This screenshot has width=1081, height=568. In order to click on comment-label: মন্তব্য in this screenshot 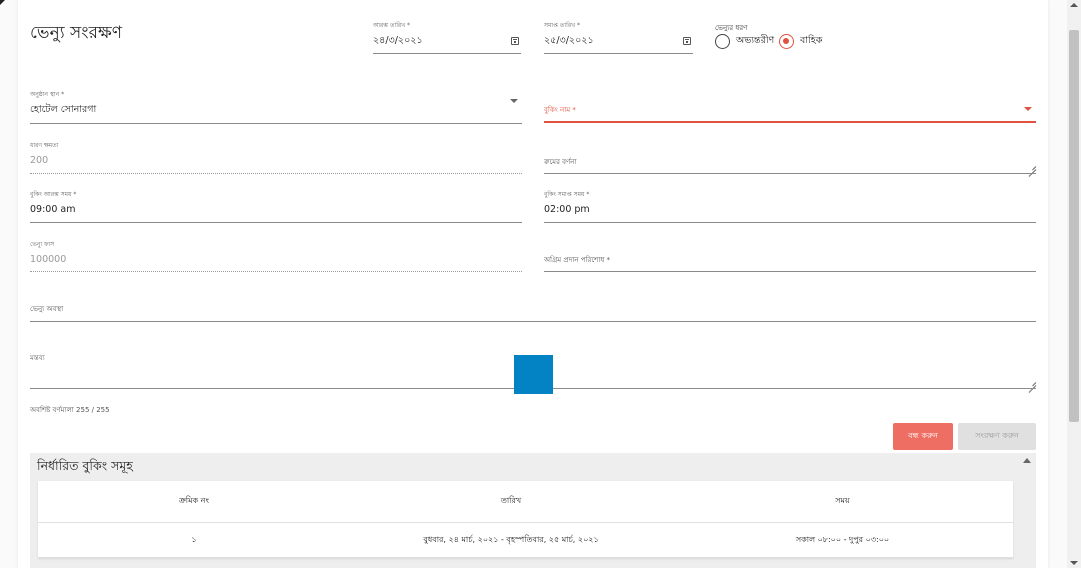, I will do `click(37, 358)`.